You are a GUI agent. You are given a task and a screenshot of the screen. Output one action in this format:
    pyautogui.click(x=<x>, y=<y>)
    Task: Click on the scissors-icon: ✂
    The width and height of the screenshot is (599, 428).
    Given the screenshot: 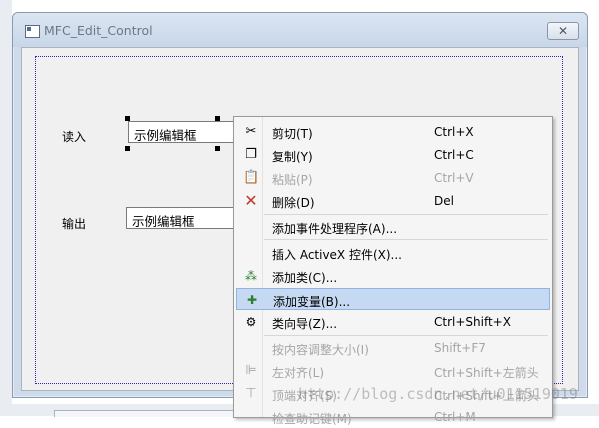 What is the action you would take?
    pyautogui.click(x=251, y=131)
    